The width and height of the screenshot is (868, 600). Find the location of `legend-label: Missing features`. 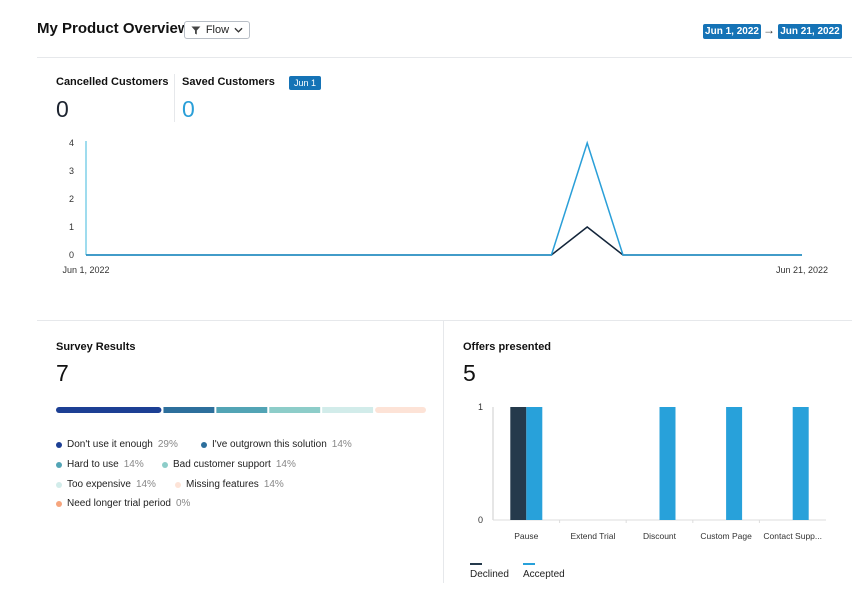

legend-label: Missing features is located at coordinates (222, 484).